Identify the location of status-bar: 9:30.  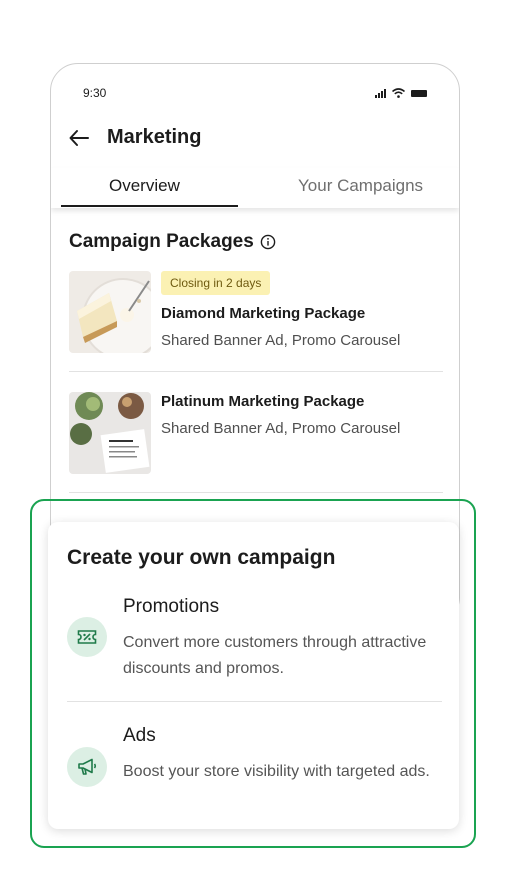
(255, 93).